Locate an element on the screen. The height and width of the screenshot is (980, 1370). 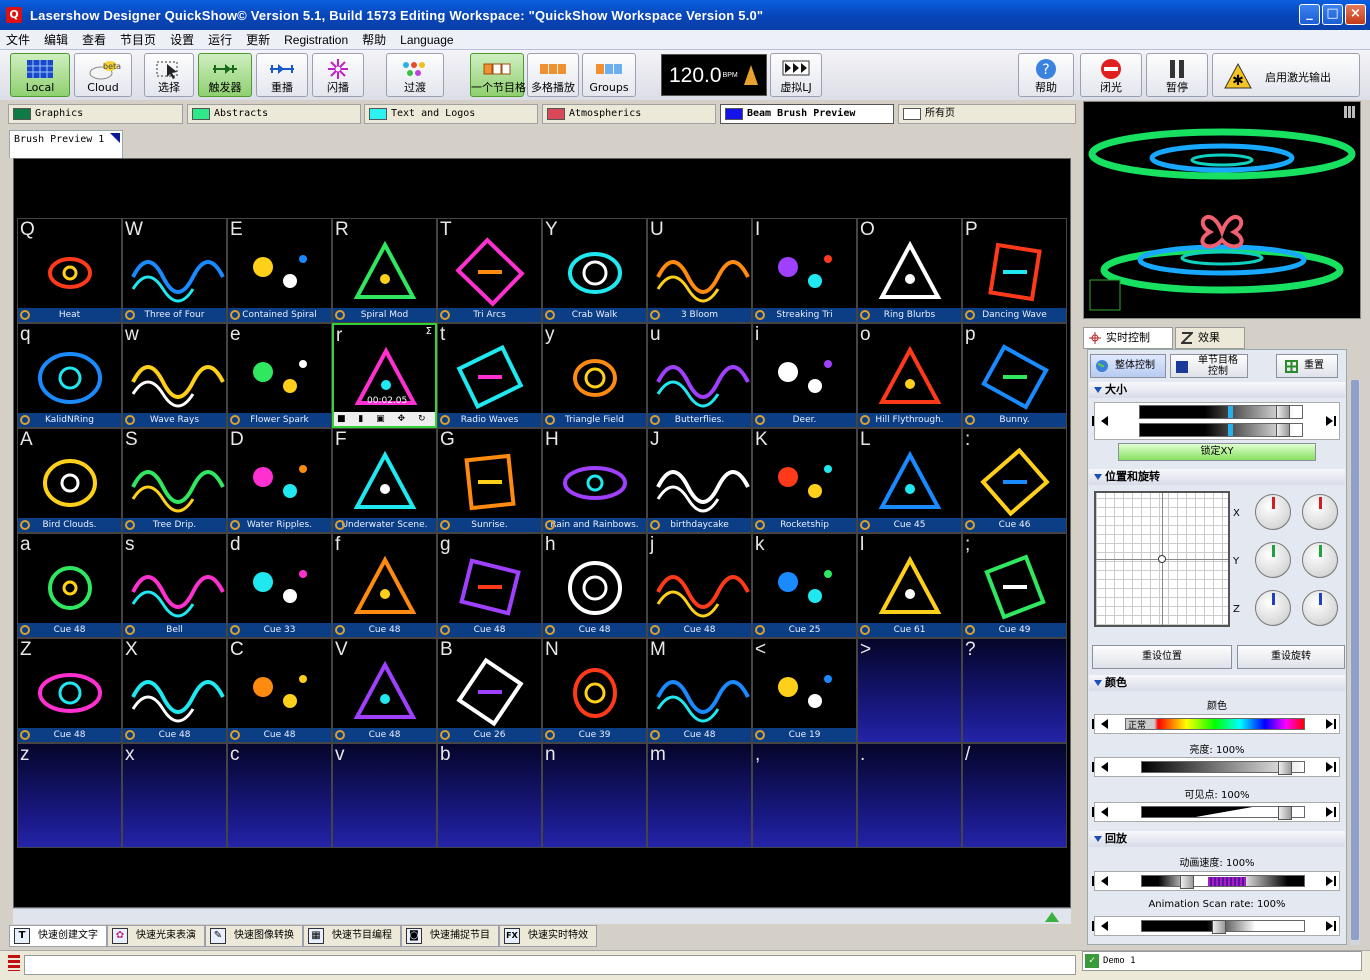
cue-cell: V Cue 48 is located at coordinates (384, 690).